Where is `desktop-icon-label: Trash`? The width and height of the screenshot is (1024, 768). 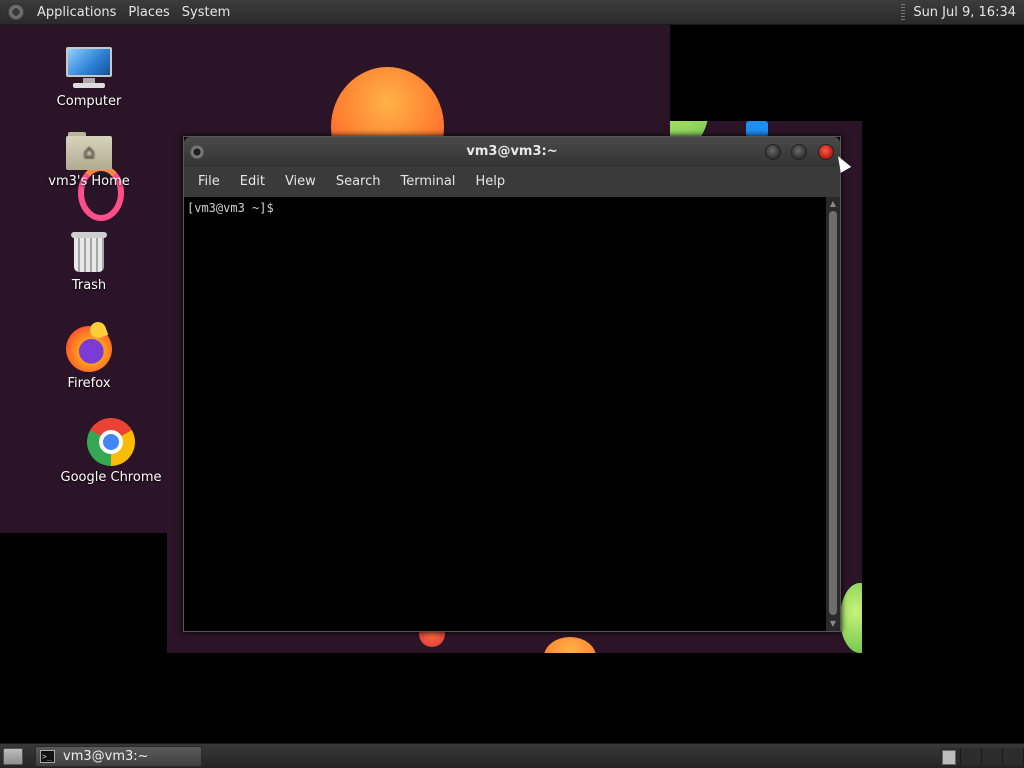
desktop-icon-label: Trash is located at coordinates (89, 285).